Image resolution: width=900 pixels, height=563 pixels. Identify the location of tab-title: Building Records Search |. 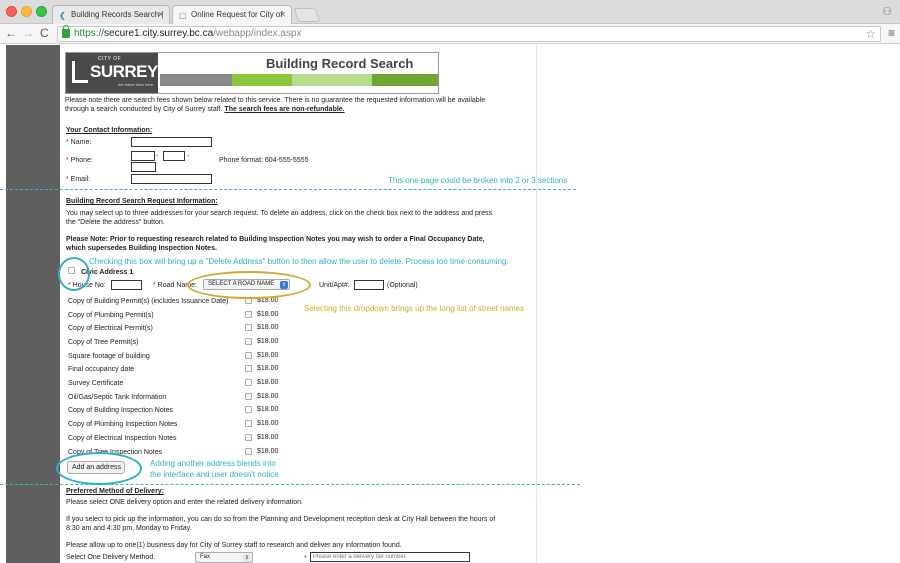
(117, 14).